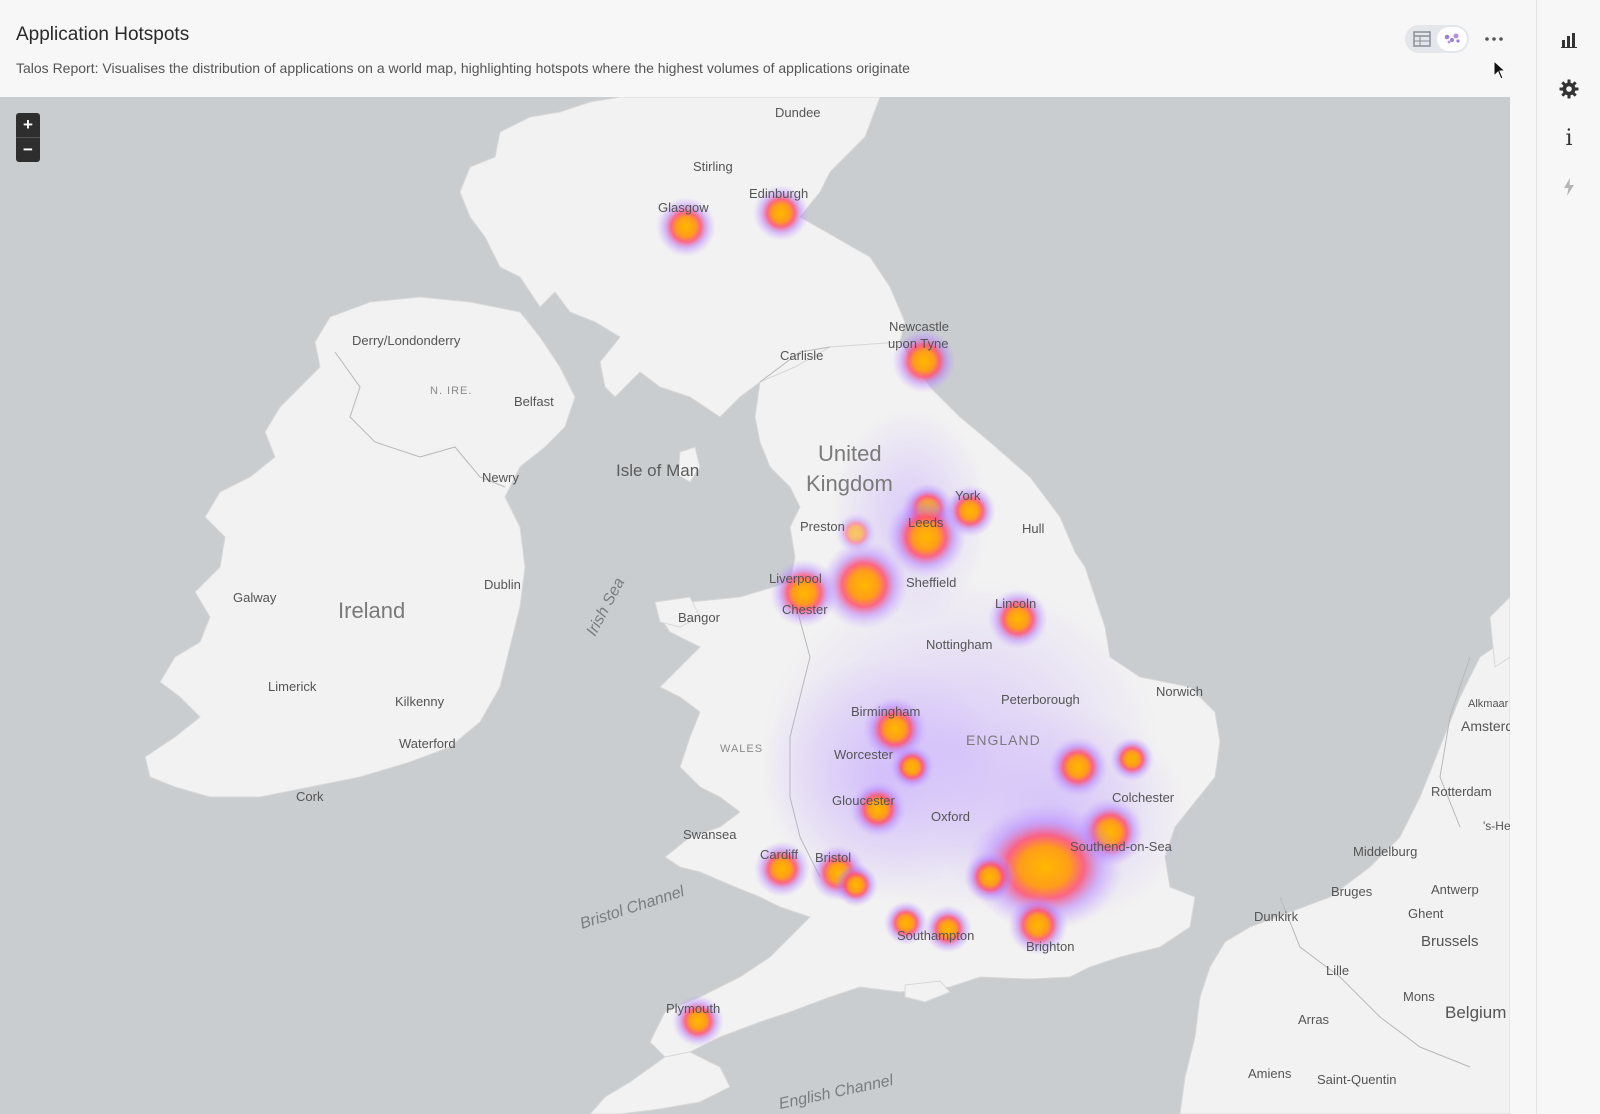 The image size is (1600, 1114). I want to click on label-plymouth: Plymouth, so click(693, 1008).